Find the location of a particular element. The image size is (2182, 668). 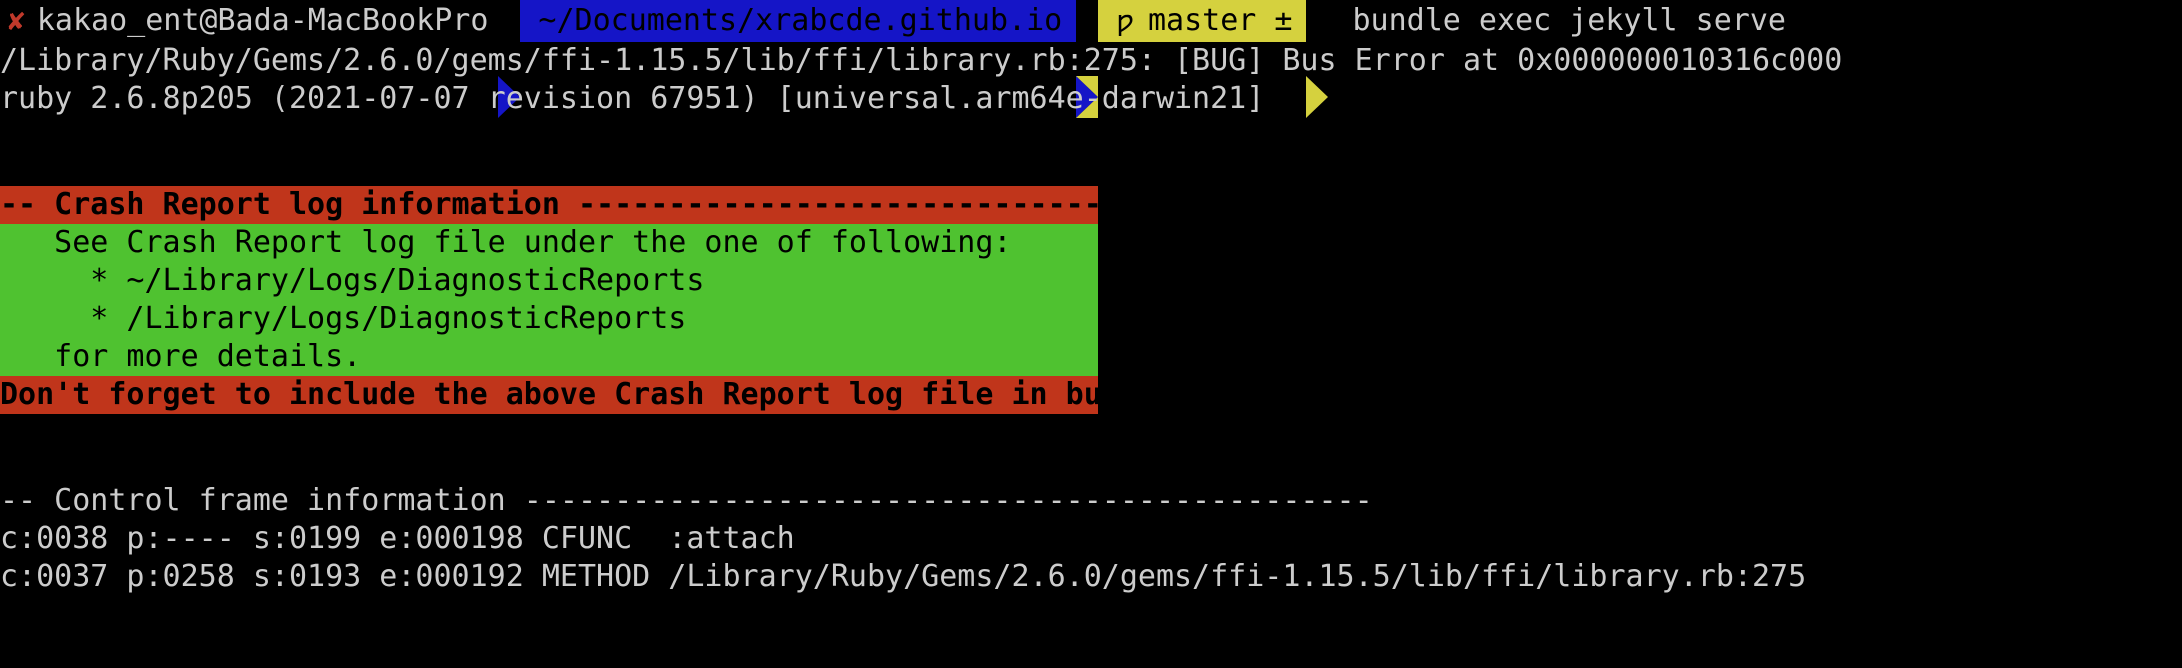

prompt-path-segment: ~/Documents/xrabcde.github.io is located at coordinates (798, 21).